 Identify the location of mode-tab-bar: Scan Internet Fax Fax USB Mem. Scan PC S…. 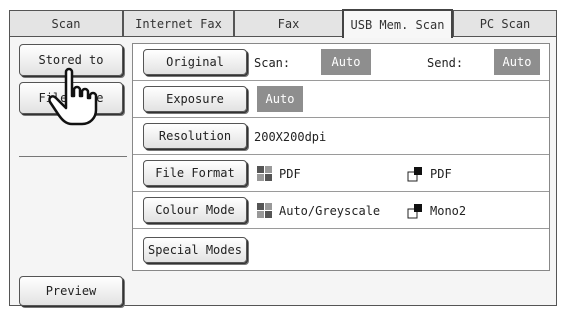
(283, 19).